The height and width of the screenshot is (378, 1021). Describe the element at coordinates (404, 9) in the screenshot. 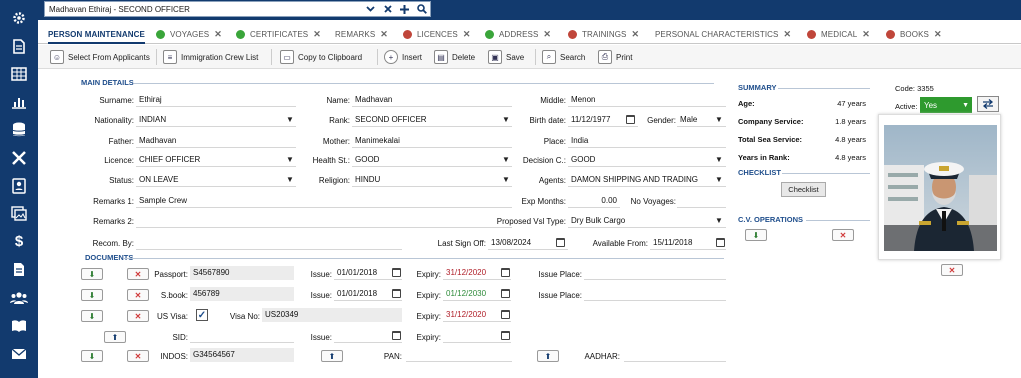

I see `add-icon` at that location.